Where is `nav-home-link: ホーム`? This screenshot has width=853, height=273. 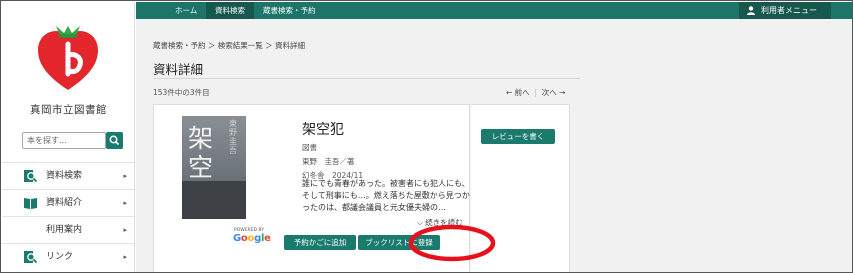
nav-home-link: ホーム is located at coordinates (186, 10).